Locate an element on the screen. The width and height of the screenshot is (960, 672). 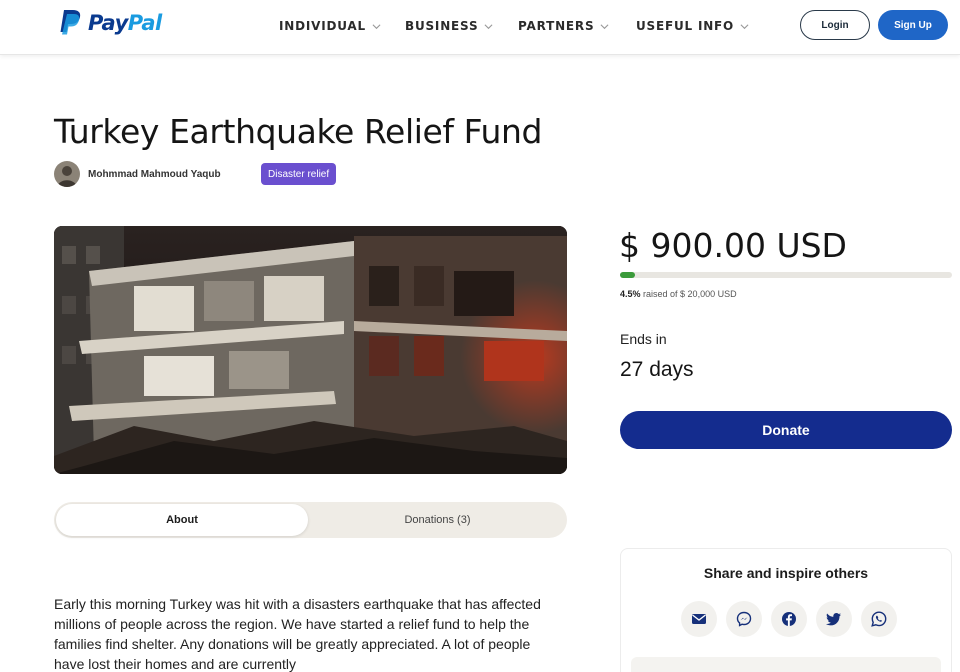
nav-label: PARTNERS is located at coordinates (556, 26).